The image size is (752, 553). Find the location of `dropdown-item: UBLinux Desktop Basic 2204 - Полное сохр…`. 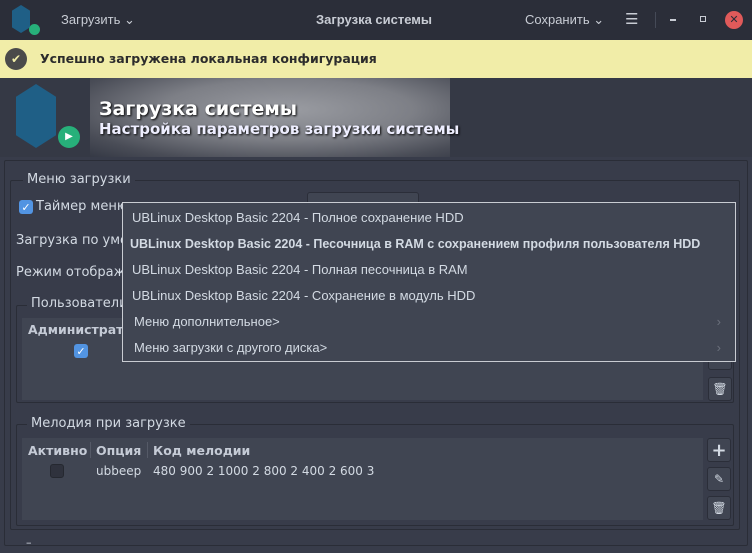

dropdown-item: UBLinux Desktop Basic 2204 - Полное сохр… is located at coordinates (429, 218).